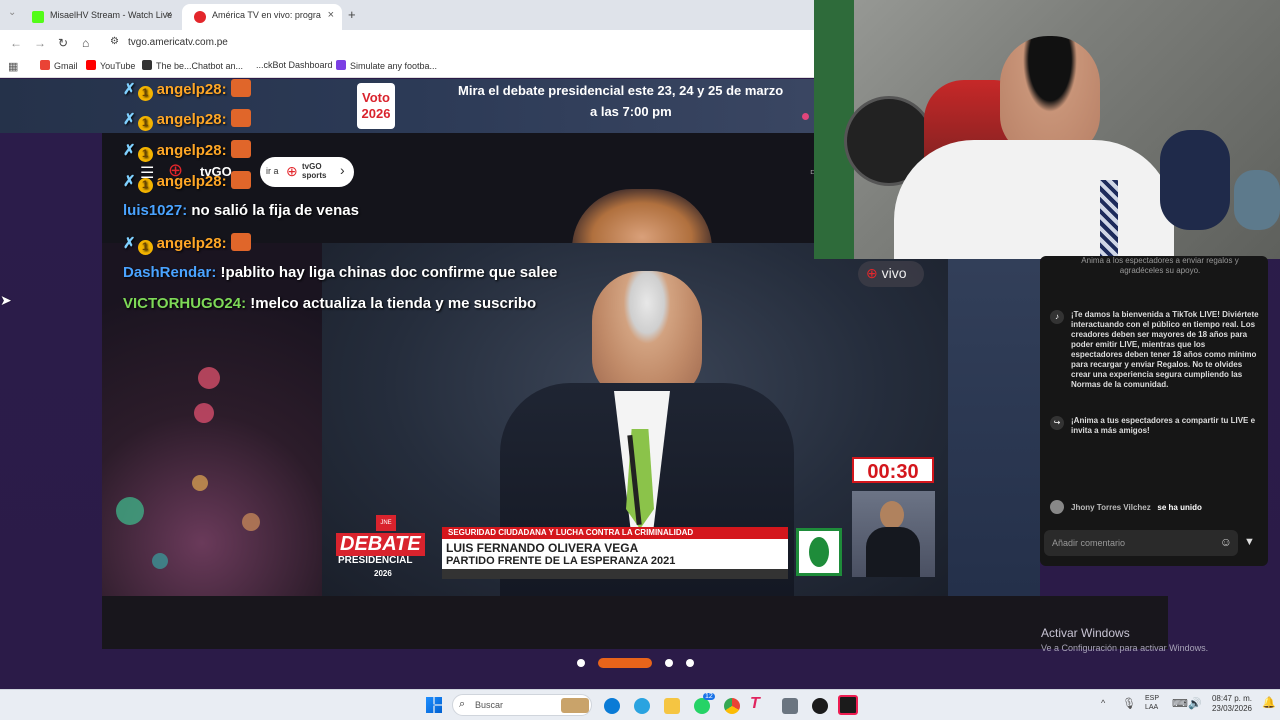 The image size is (1280, 720). What do you see at coordinates (63, 43) in the screenshot?
I see `reload-icon: ↻` at bounding box center [63, 43].